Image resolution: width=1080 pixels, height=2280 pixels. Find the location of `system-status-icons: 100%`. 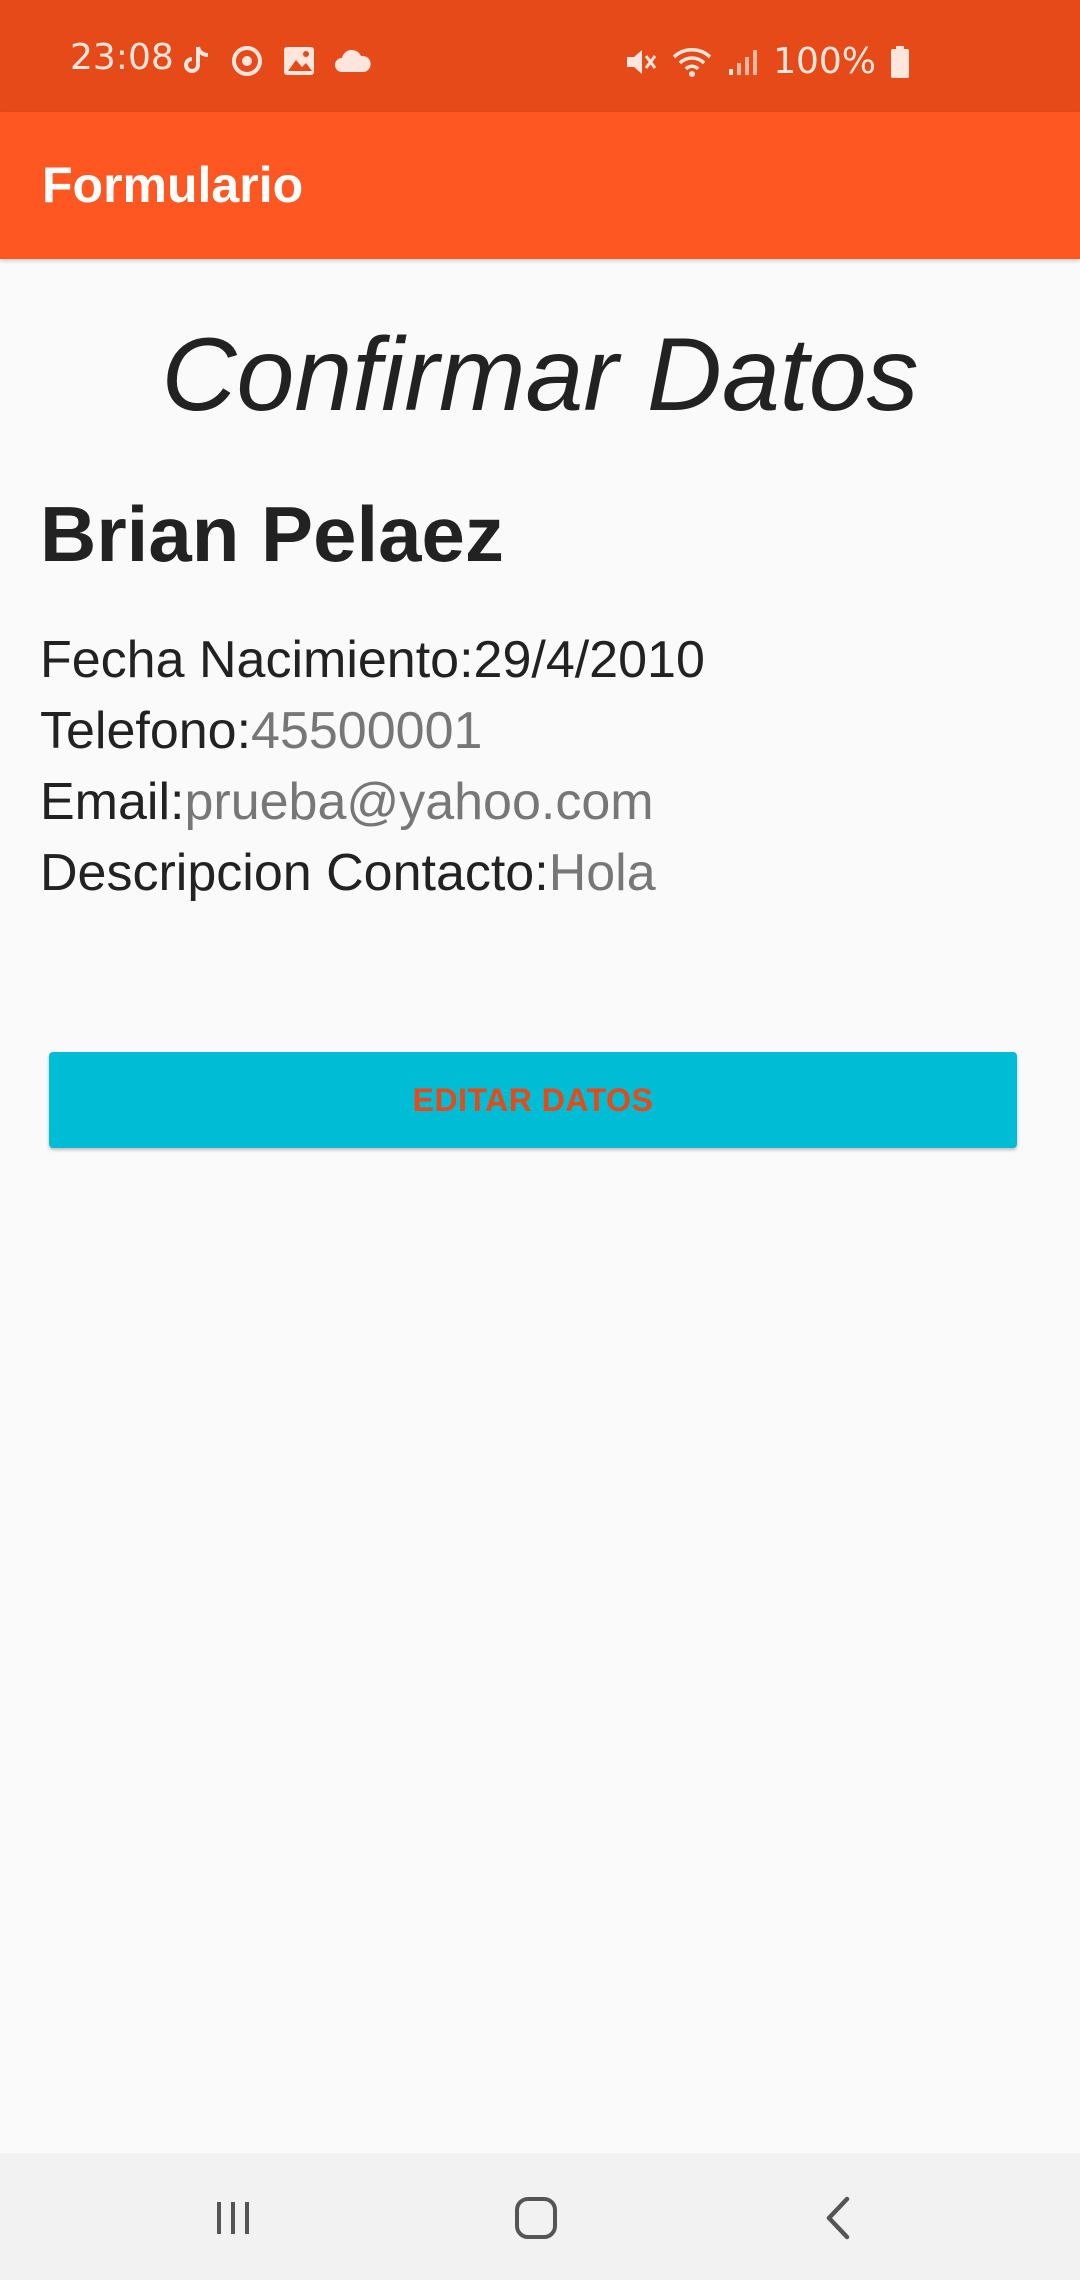

system-status-icons: 100% is located at coordinates (766, 62).